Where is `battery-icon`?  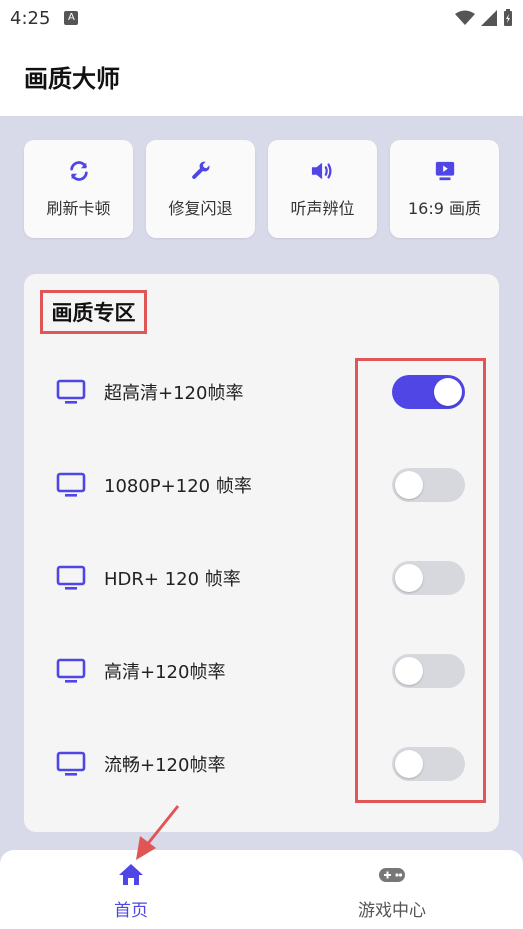
battery-icon is located at coordinates (508, 17).